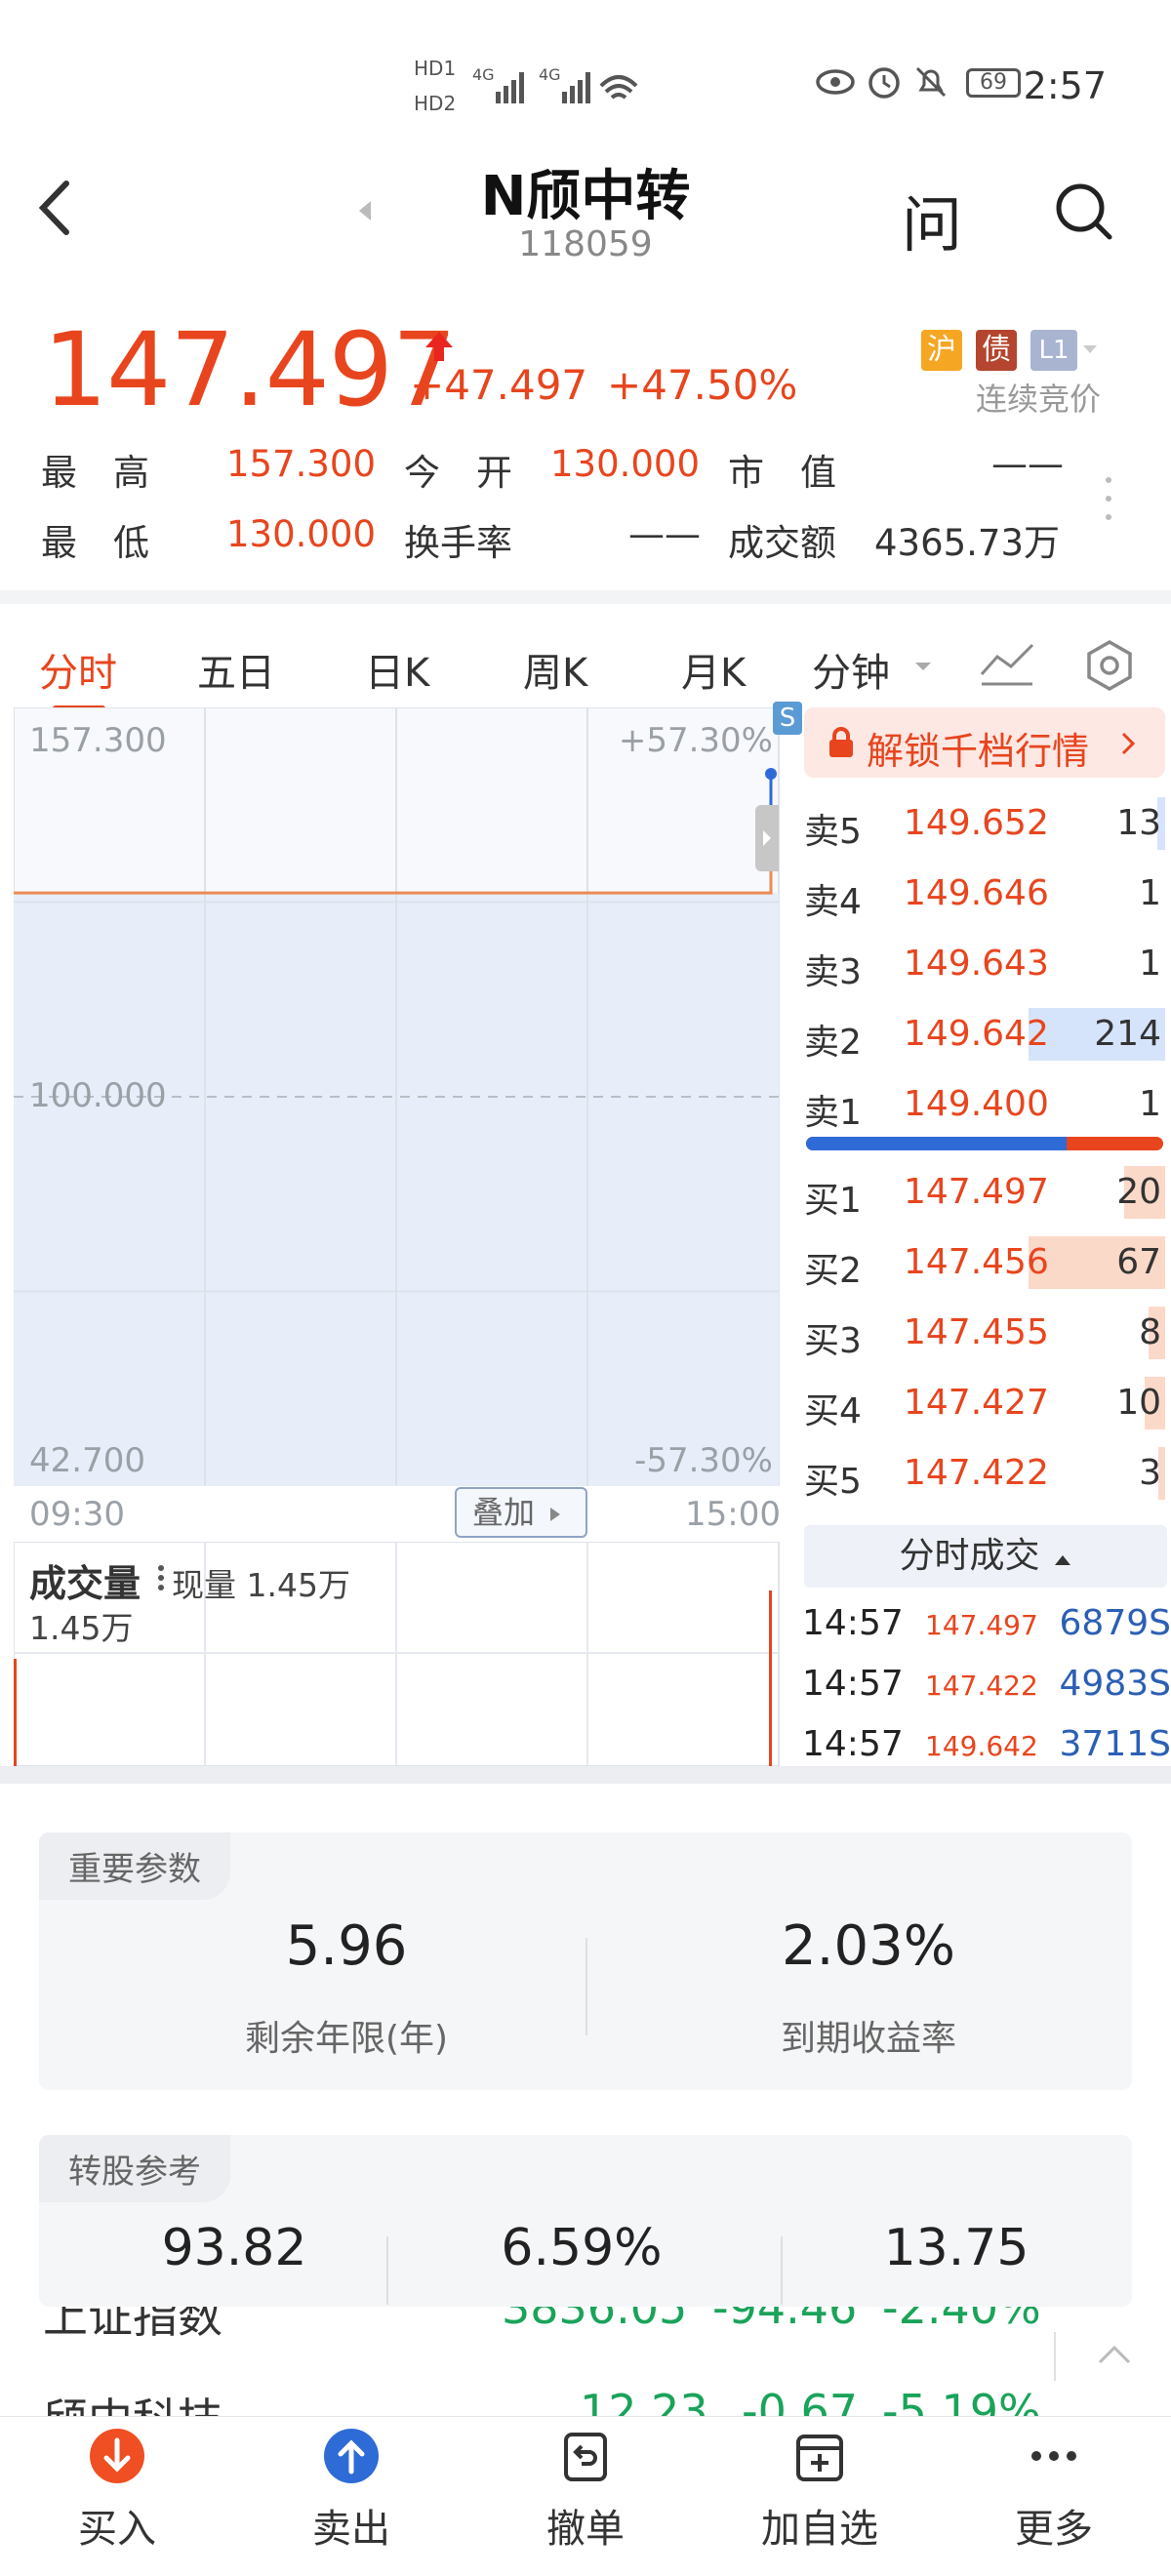  I want to click on bid-level: 买4, so click(833, 1411).